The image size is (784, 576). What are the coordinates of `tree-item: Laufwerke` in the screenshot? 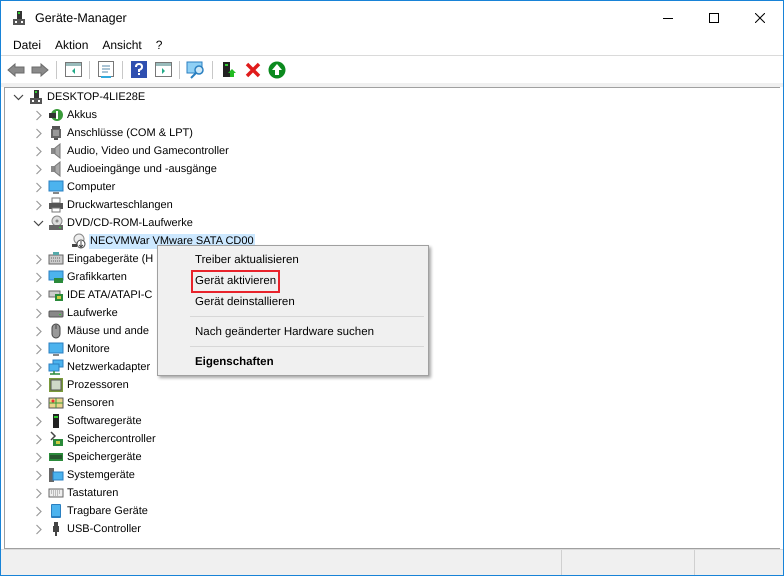 It's located at (92, 313).